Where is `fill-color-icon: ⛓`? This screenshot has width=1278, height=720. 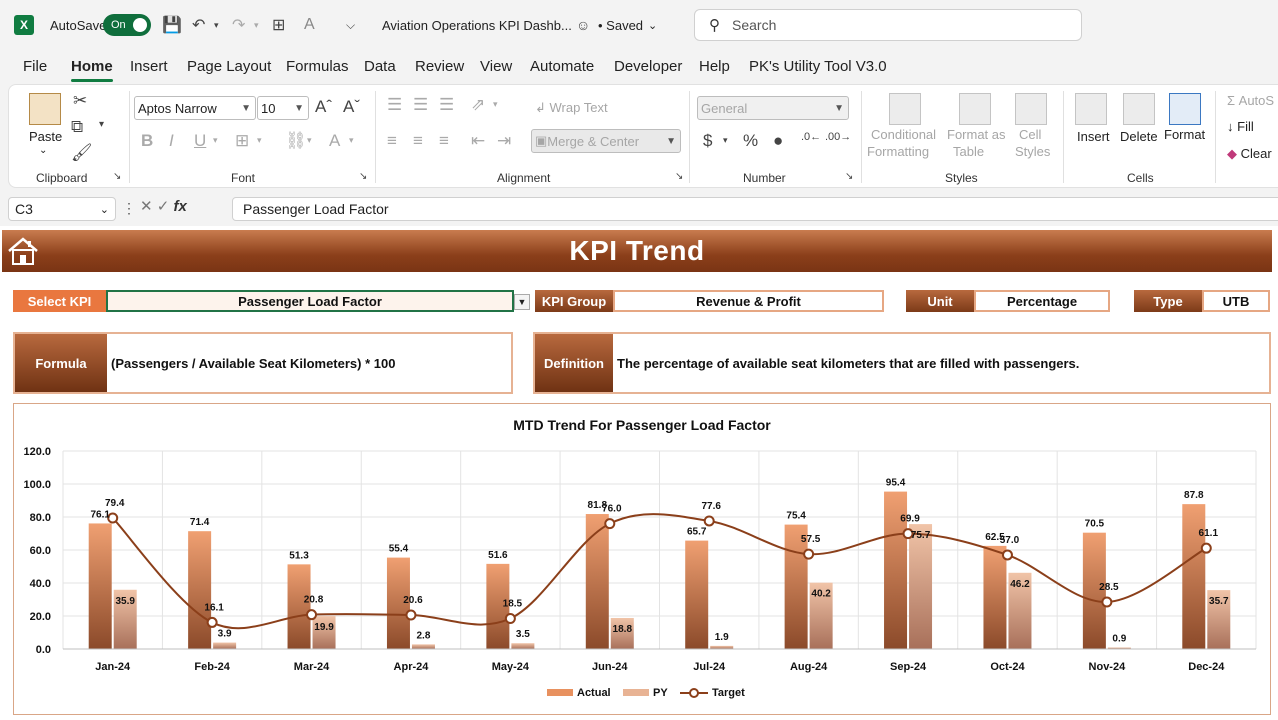
fill-color-icon: ⛓ is located at coordinates (296, 141).